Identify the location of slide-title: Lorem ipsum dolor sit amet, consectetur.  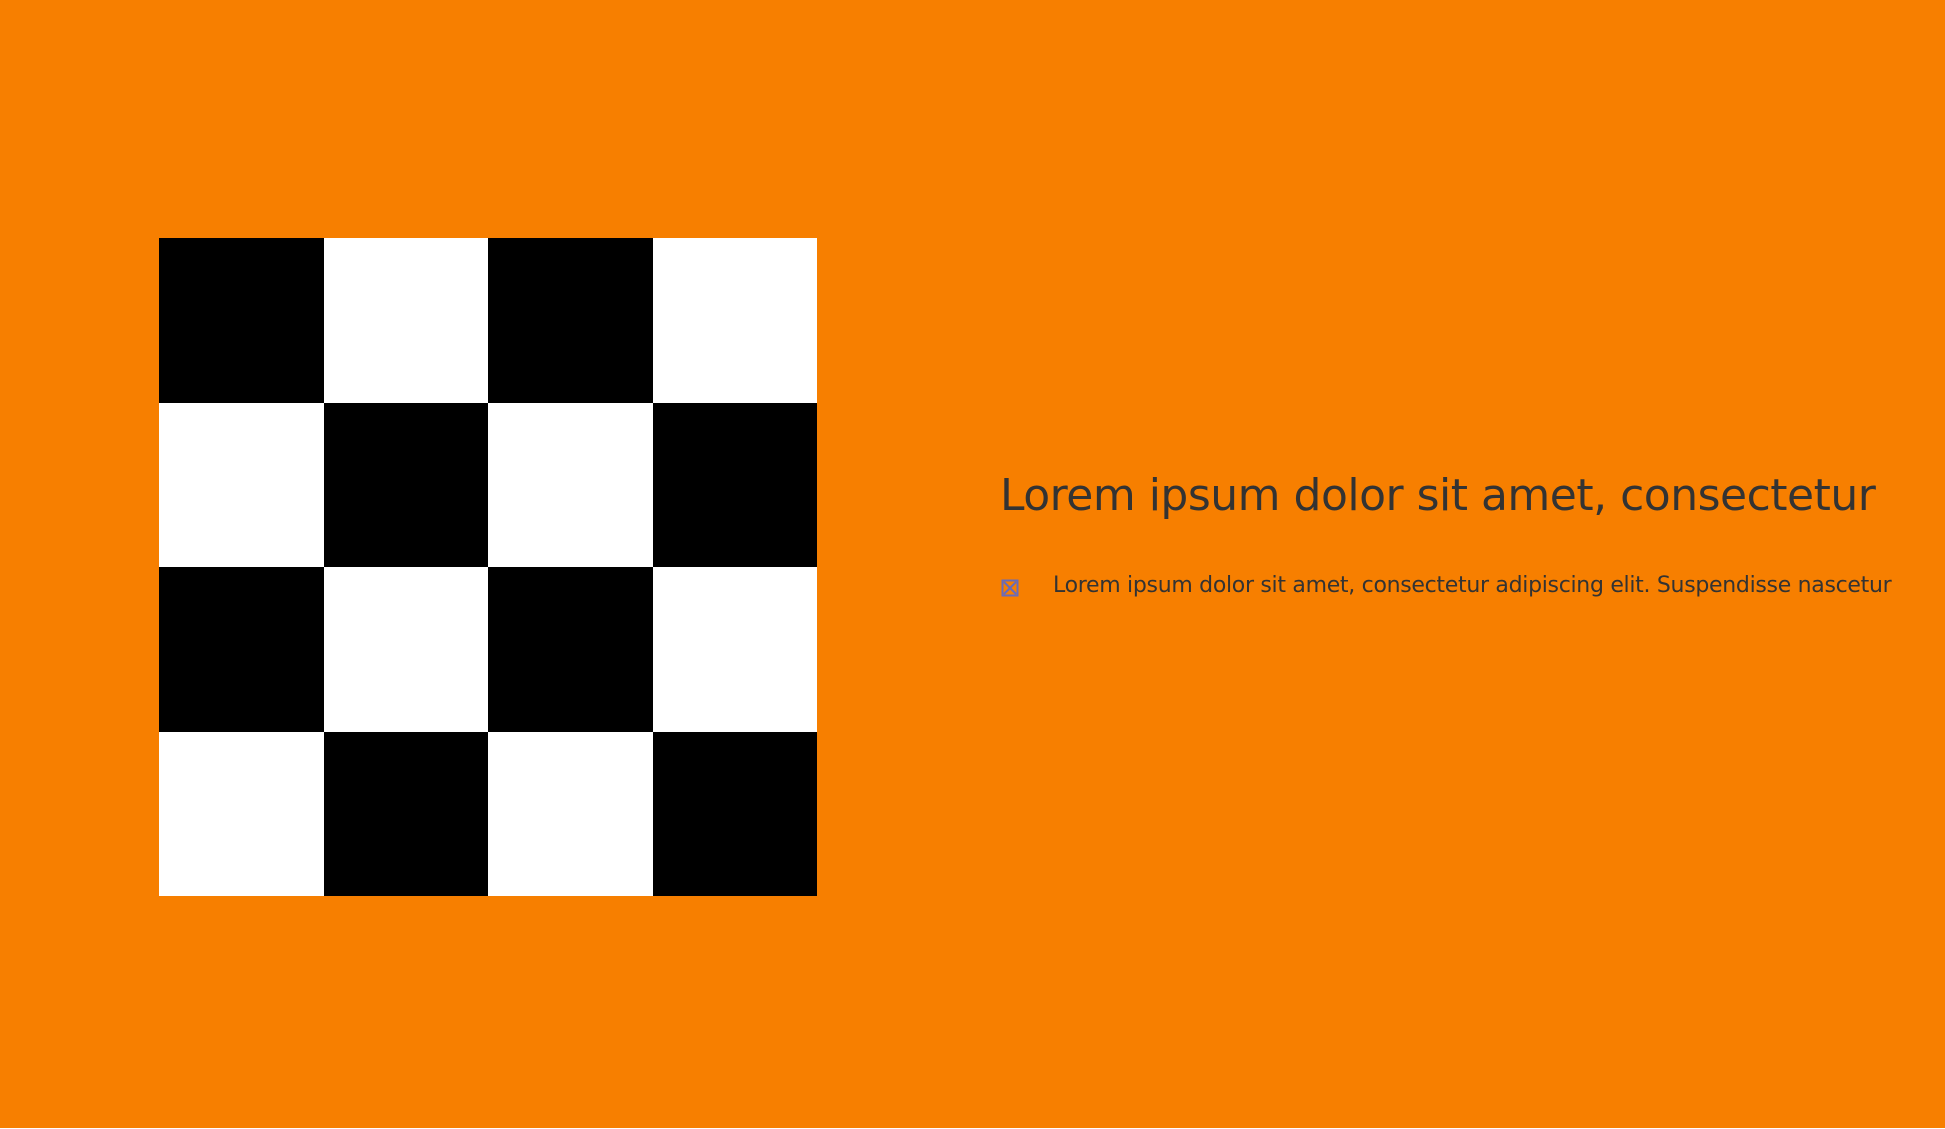
(1438, 495).